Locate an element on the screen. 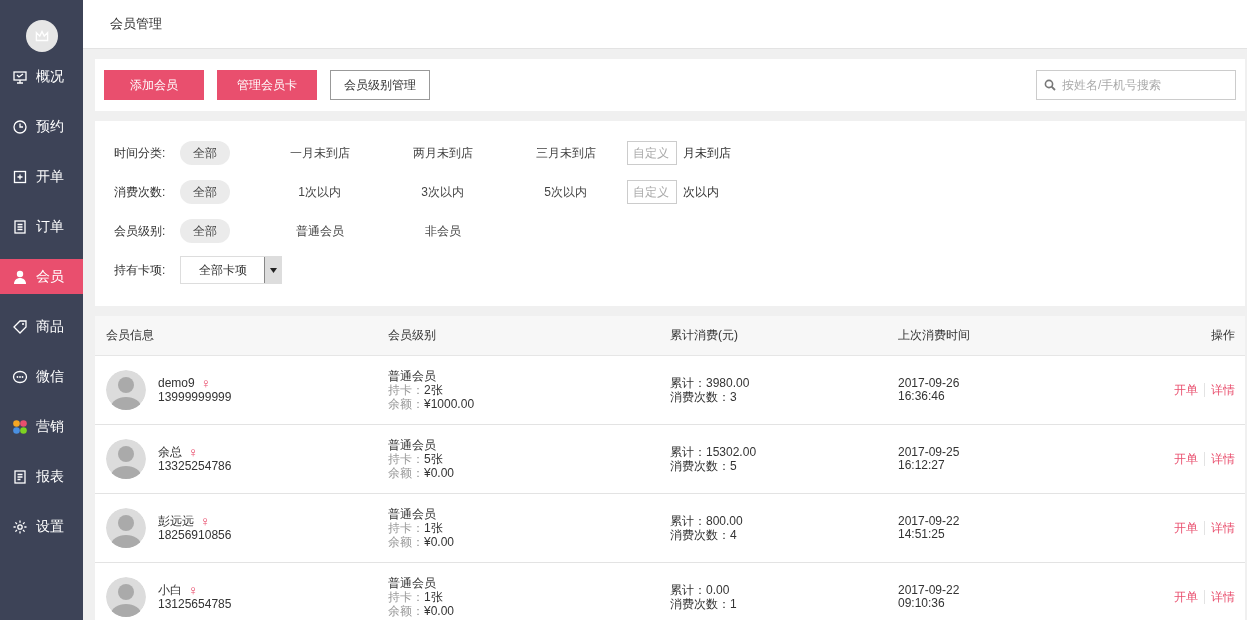  primary-button: 管理会员卡 is located at coordinates (267, 85).